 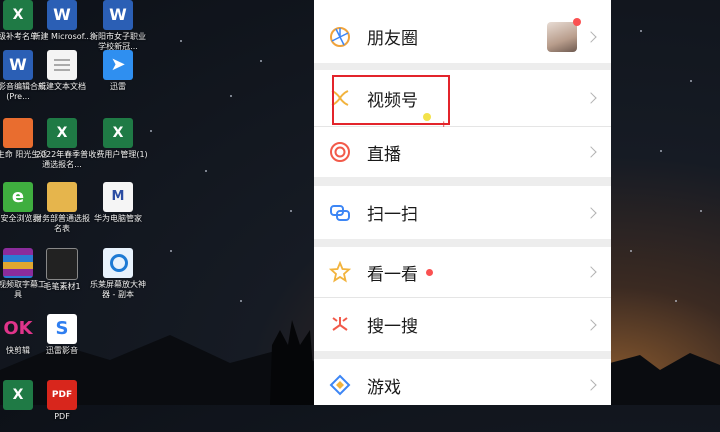 I want to click on desktop-icon: X 收费用户管理(1), so click(x=118, y=144).